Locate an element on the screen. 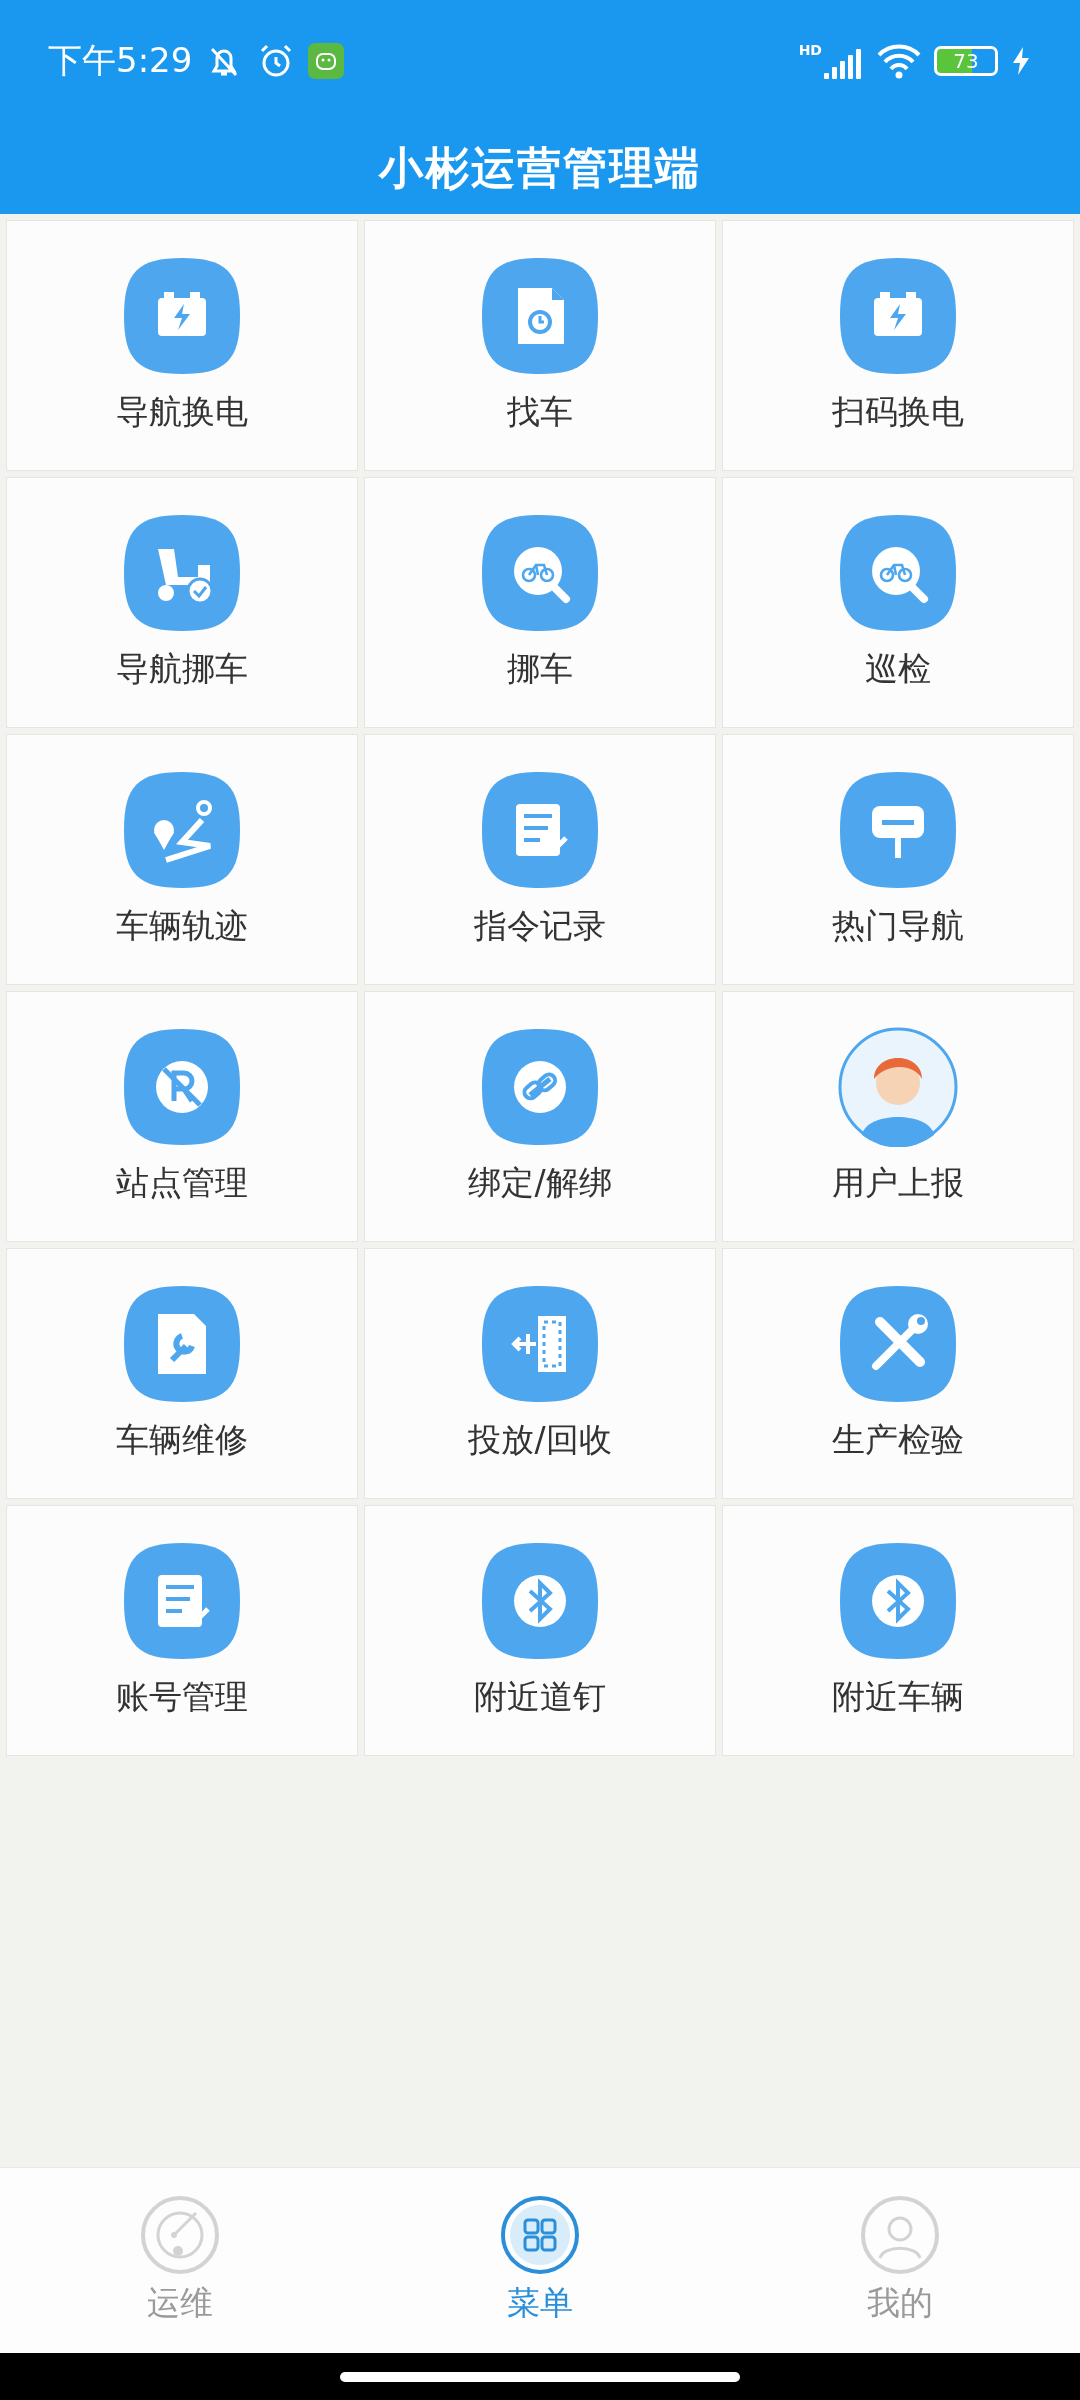 The image size is (1080, 2400). avatar-icon is located at coordinates (898, 1087).